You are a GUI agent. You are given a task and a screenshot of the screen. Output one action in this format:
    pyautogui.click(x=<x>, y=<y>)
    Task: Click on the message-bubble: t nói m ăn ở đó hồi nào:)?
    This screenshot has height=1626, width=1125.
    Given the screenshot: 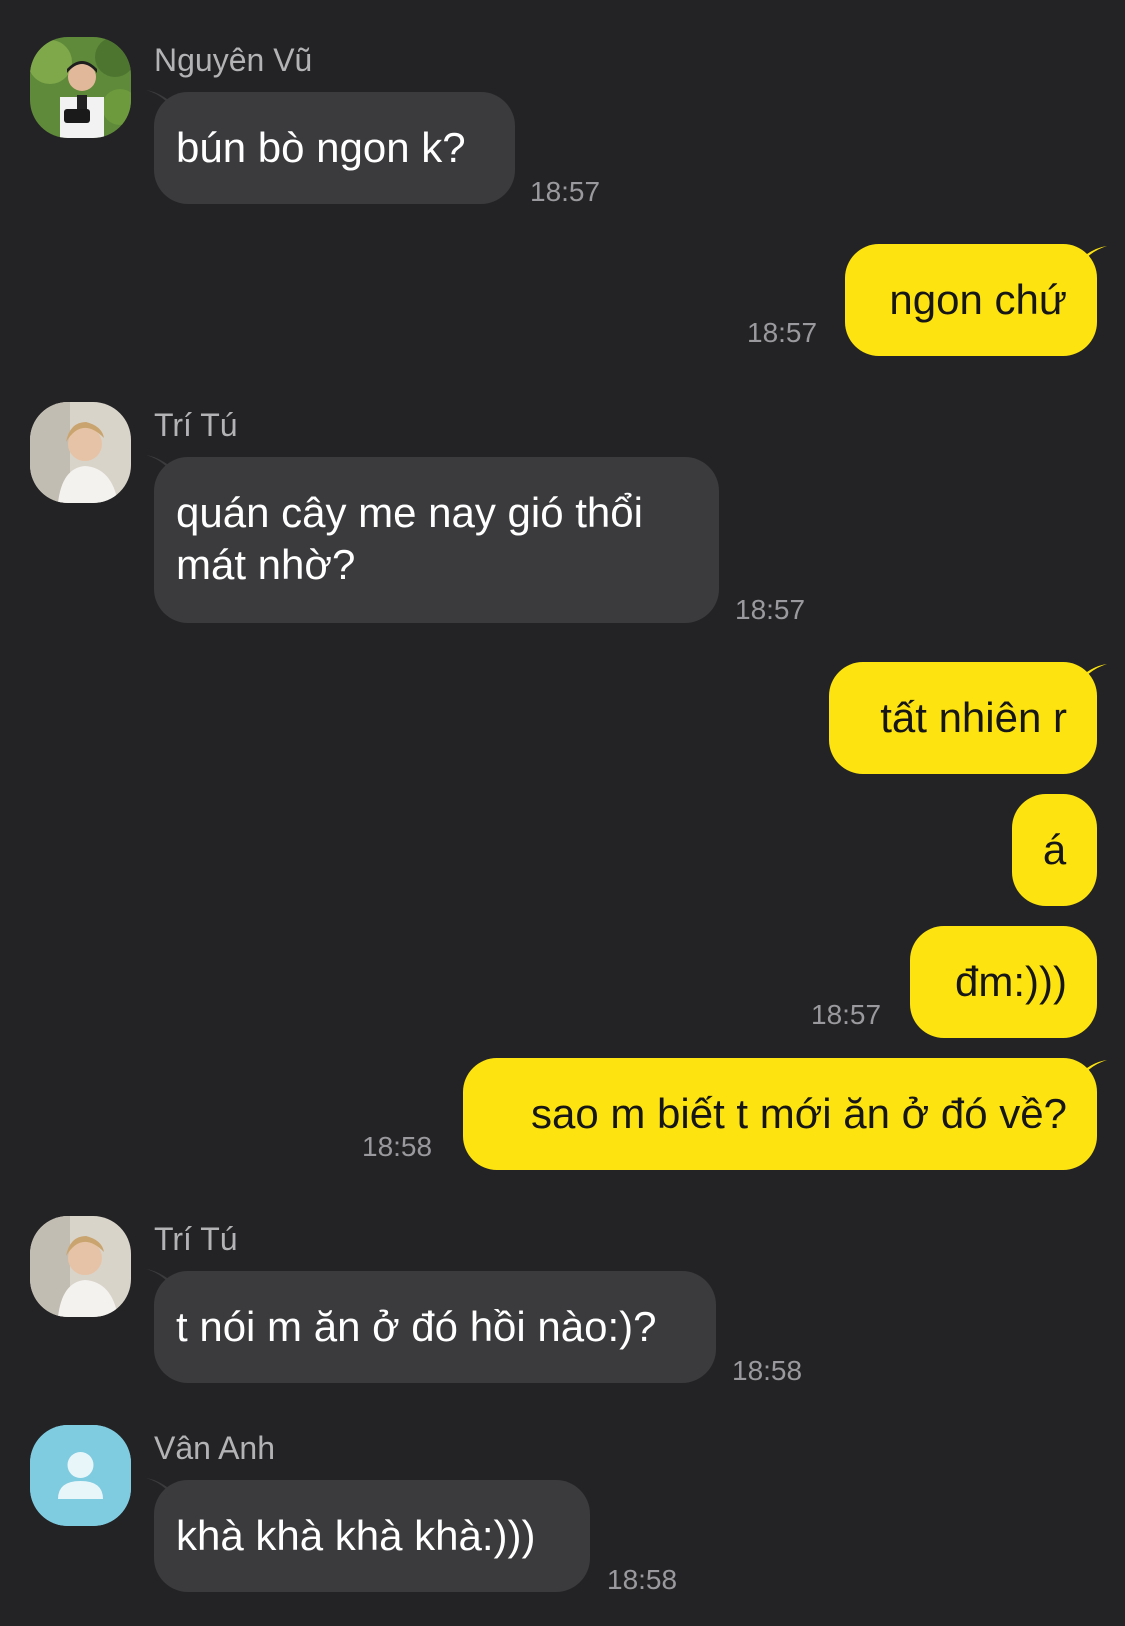 What is the action you would take?
    pyautogui.click(x=435, y=1327)
    